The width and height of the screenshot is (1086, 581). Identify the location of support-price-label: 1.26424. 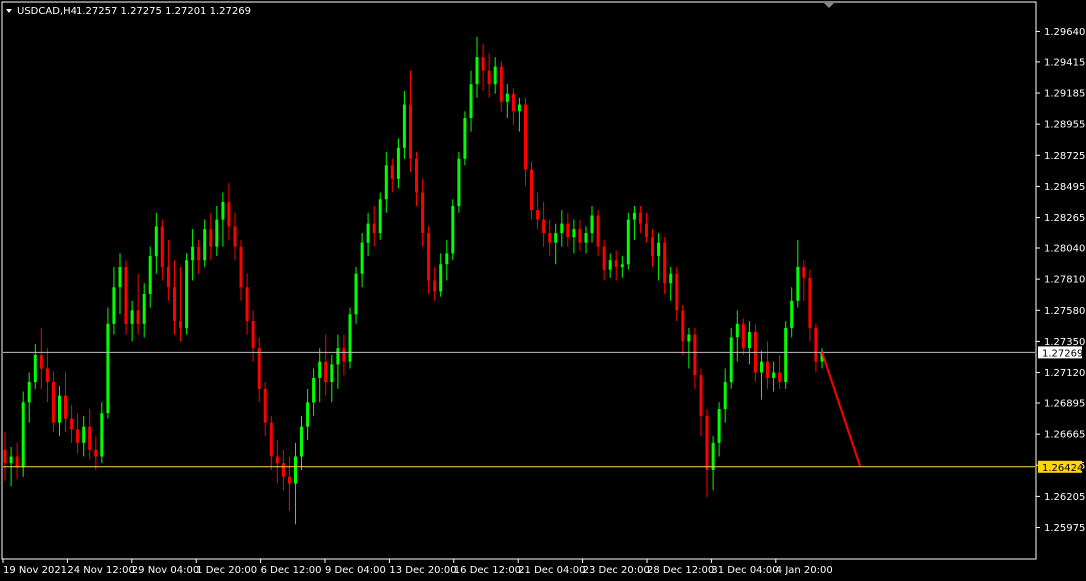
(1062, 468).